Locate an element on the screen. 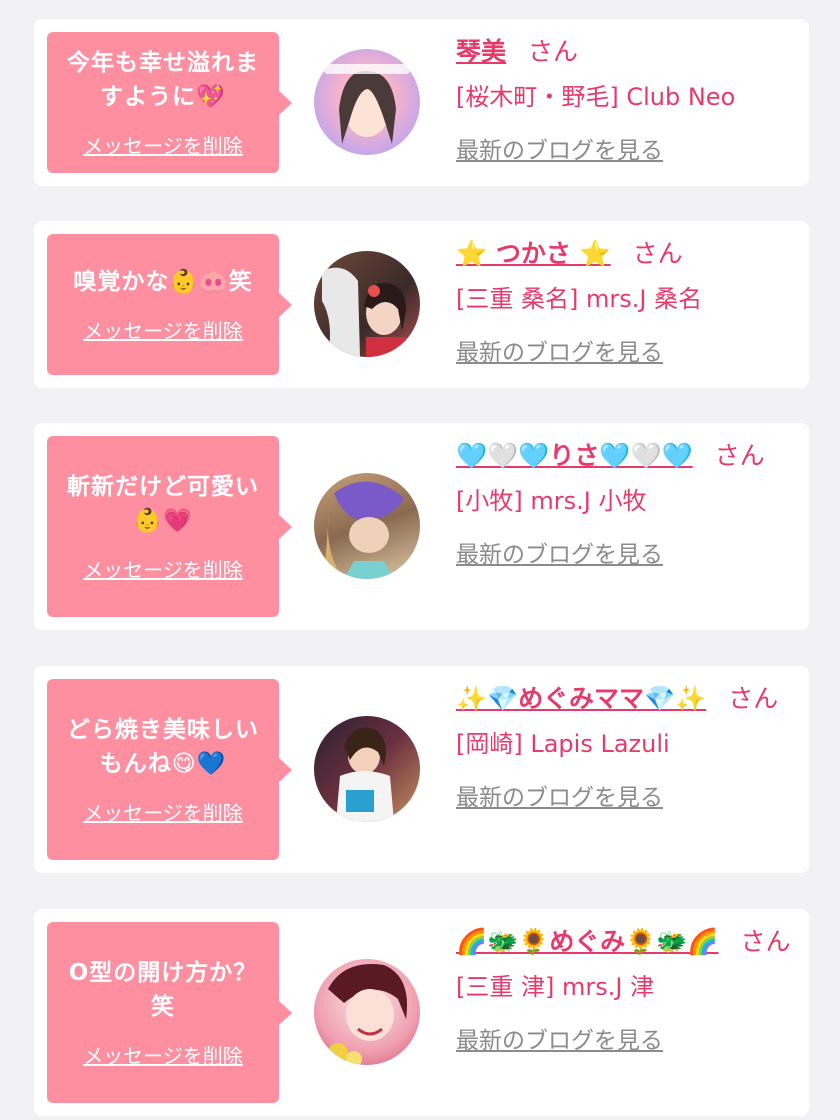 This screenshot has height=1120, width=840. message-text: 嗅覚かな👶🐽笑 is located at coordinates (162, 282).